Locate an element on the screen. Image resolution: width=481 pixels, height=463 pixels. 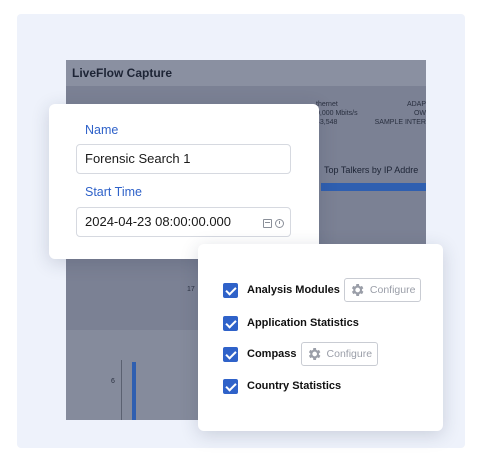
calendar-icon is located at coordinates (267, 223).